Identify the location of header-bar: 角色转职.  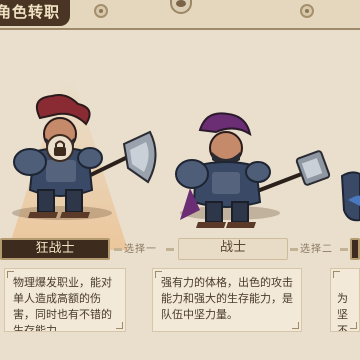
(180, 15).